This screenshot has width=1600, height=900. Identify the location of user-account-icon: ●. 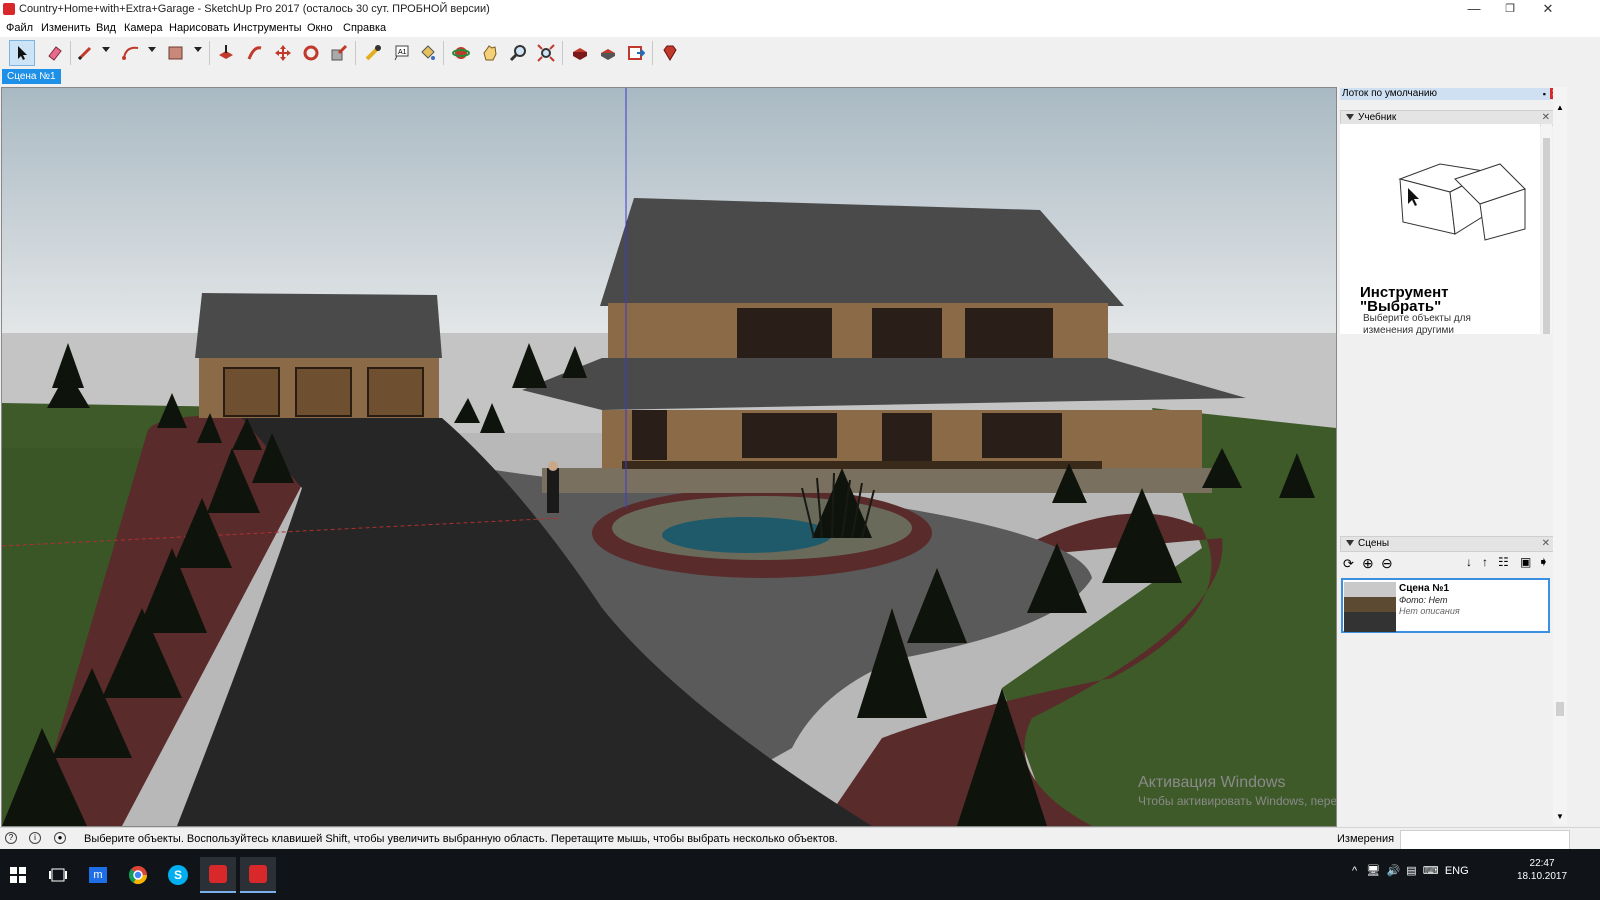
(60, 838).